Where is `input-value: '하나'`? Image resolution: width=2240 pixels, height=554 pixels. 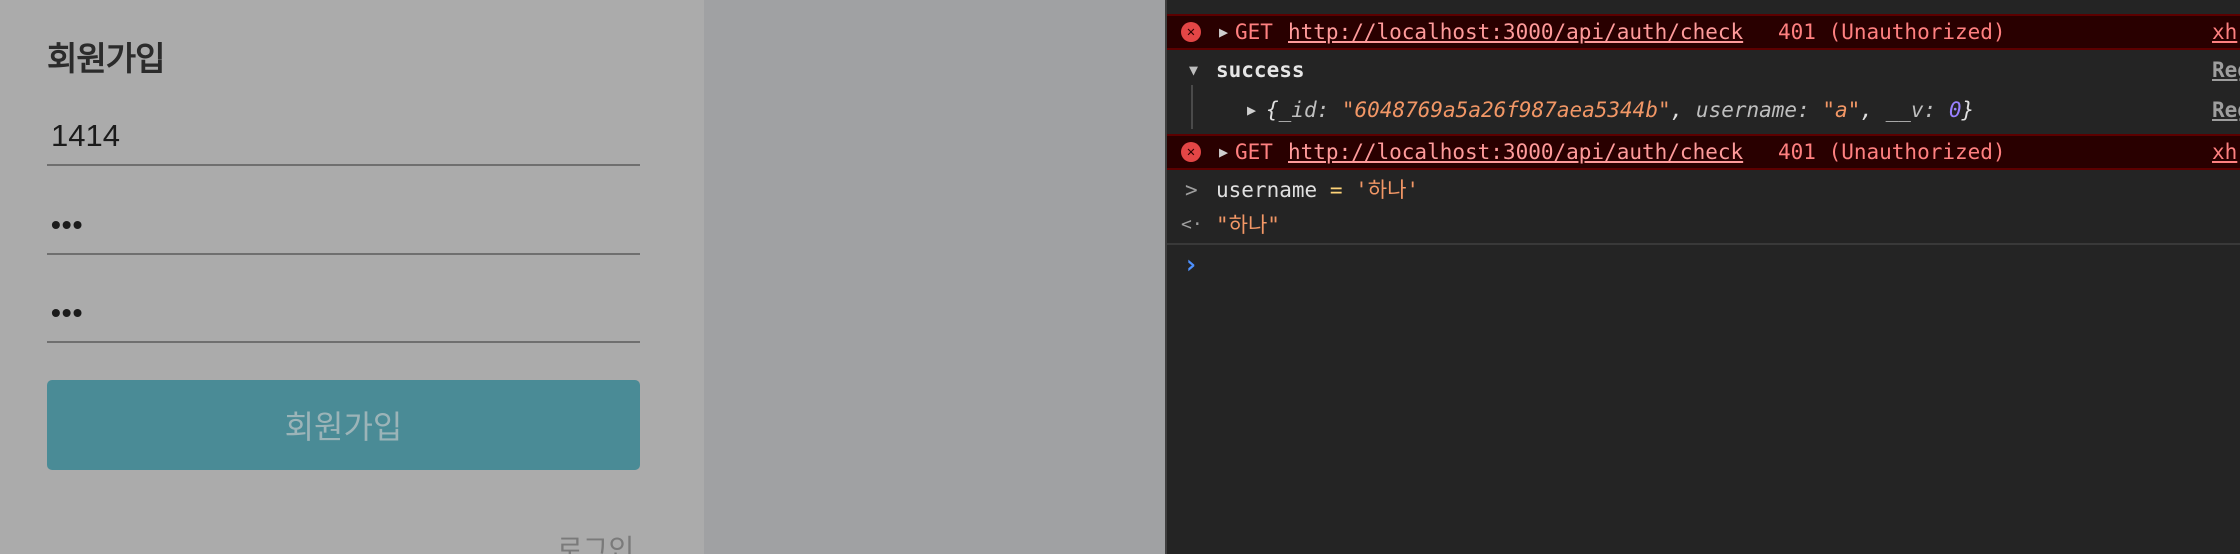
input-value: '하나' is located at coordinates (1387, 190).